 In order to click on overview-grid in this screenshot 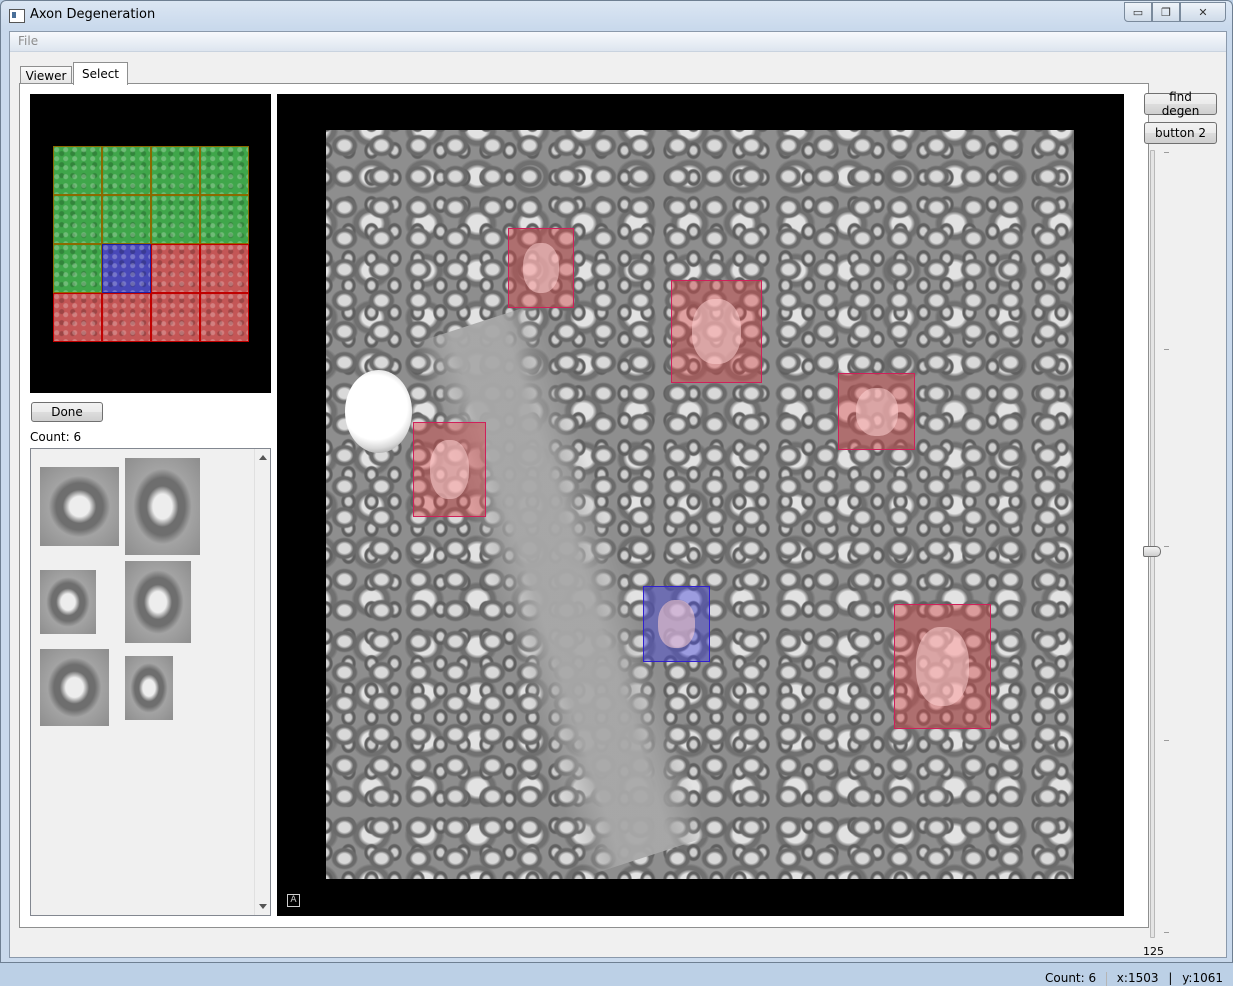, I will do `click(151, 244)`.